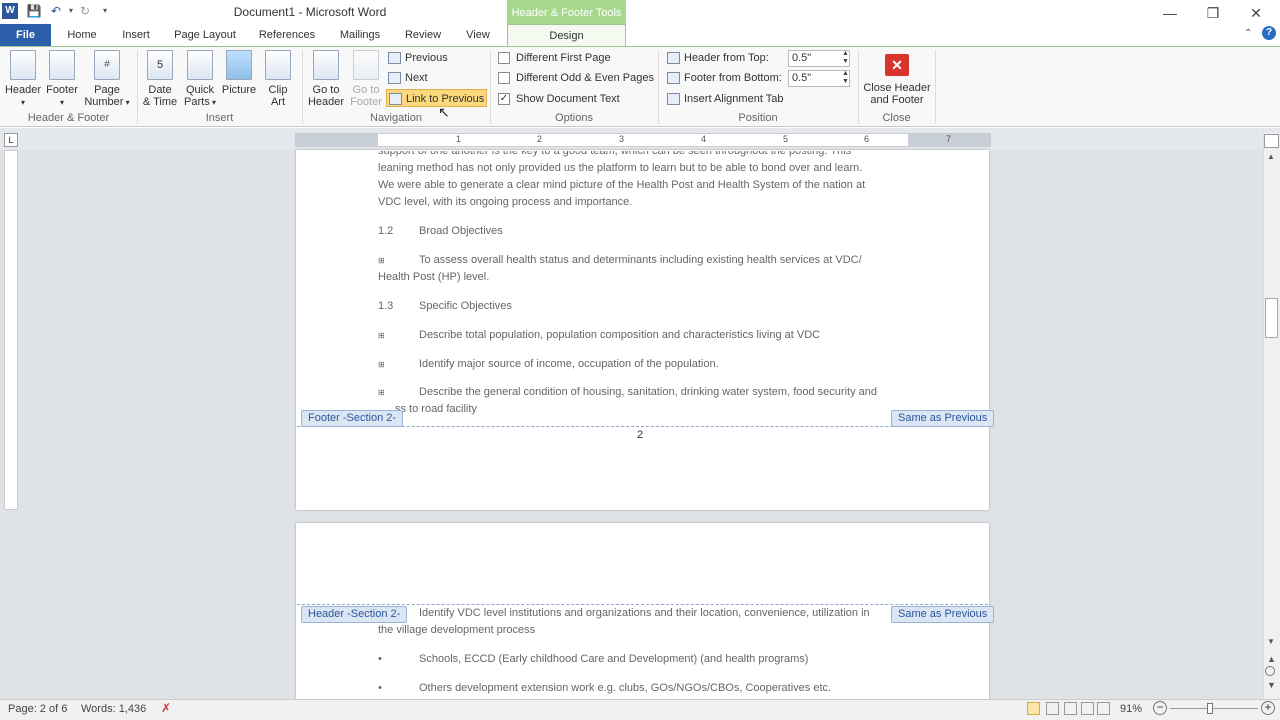 The width and height of the screenshot is (1280, 720). What do you see at coordinates (896, 118) in the screenshot?
I see `group-label-close: Close` at bounding box center [896, 118].